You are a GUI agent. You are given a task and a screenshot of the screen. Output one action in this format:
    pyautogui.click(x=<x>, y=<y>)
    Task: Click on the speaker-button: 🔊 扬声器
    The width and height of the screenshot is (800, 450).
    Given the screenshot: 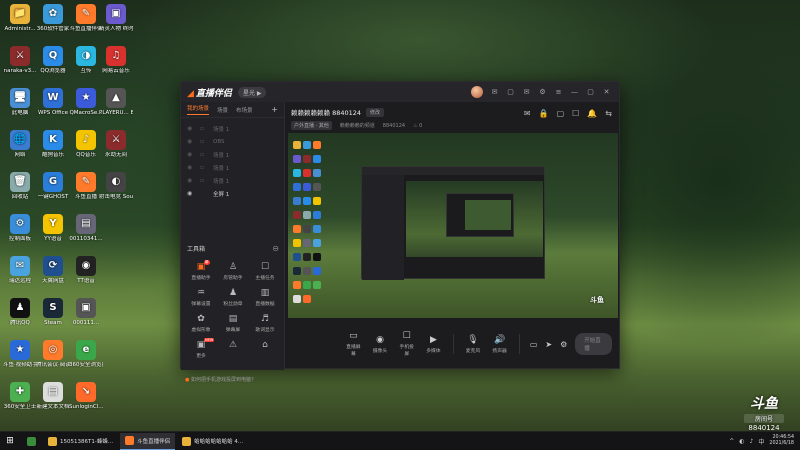 What is the action you would take?
    pyautogui.click(x=499, y=344)
    